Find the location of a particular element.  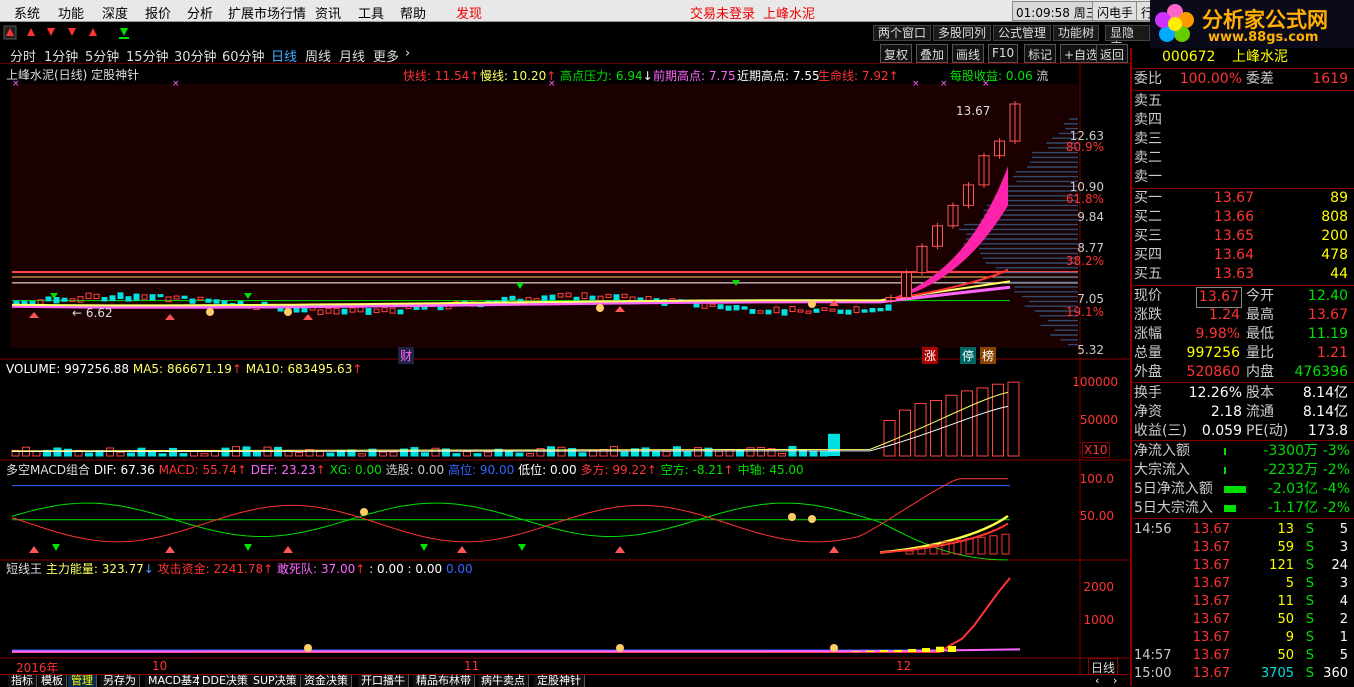

back-button: 返回 is located at coordinates (1112, 53).